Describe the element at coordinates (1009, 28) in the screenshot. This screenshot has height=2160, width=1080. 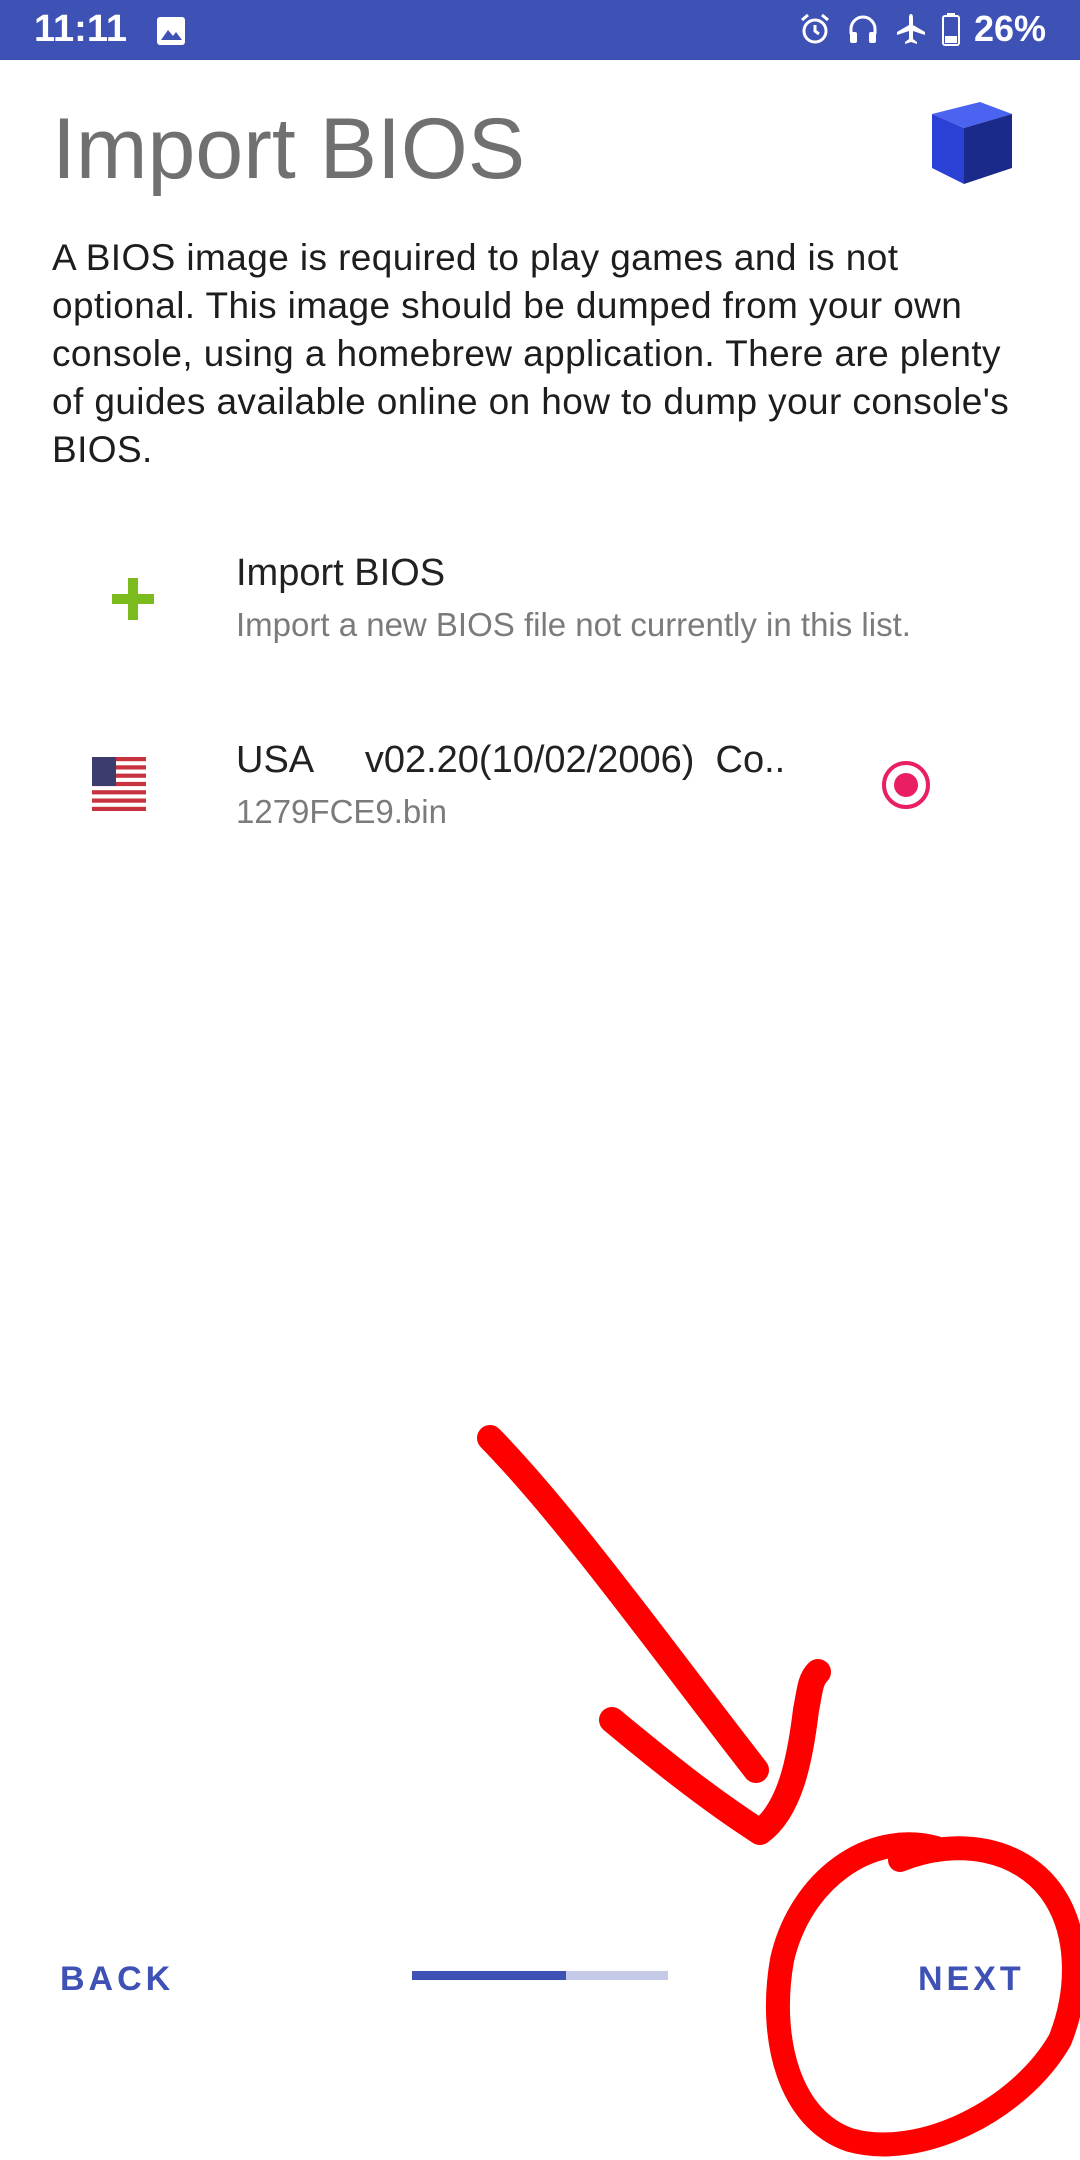
I see `battery-percent: 26%` at that location.